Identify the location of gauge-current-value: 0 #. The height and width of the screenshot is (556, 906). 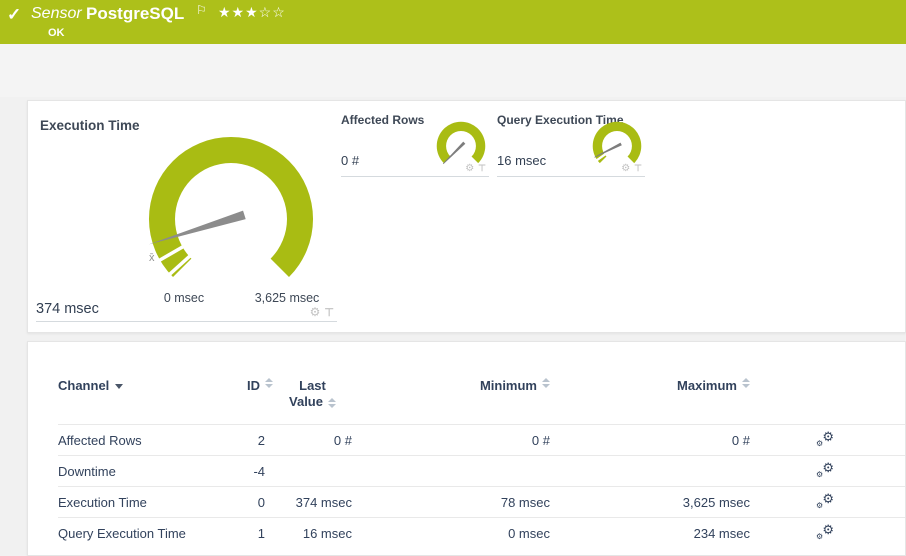
(350, 160).